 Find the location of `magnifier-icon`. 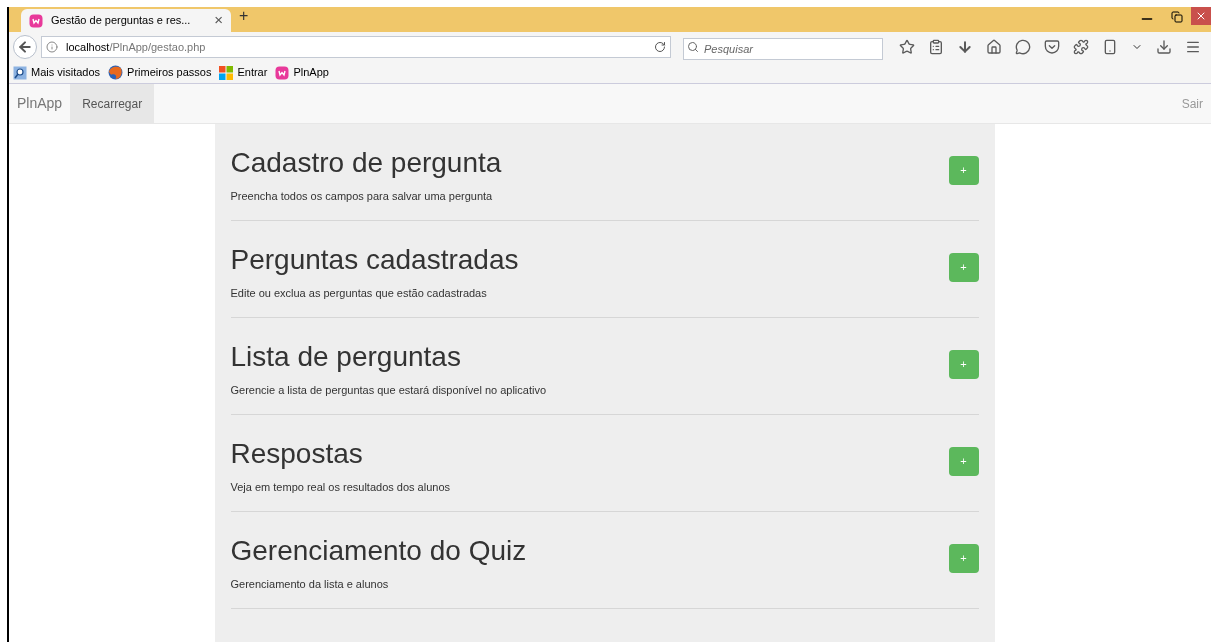

magnifier-icon is located at coordinates (20, 72).